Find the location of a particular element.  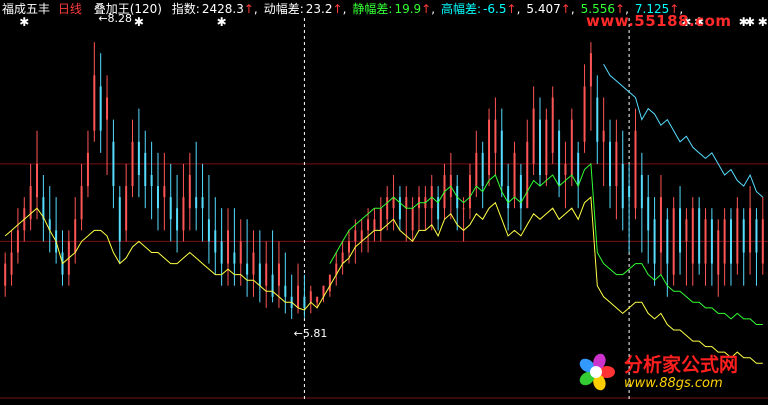

metric-label-1: 动幅差: is located at coordinates (283, 9).